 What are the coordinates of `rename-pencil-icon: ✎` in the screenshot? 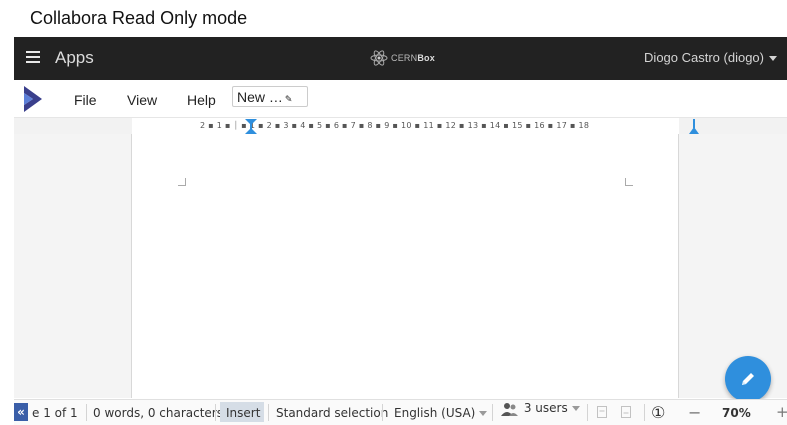 It's located at (288, 99).